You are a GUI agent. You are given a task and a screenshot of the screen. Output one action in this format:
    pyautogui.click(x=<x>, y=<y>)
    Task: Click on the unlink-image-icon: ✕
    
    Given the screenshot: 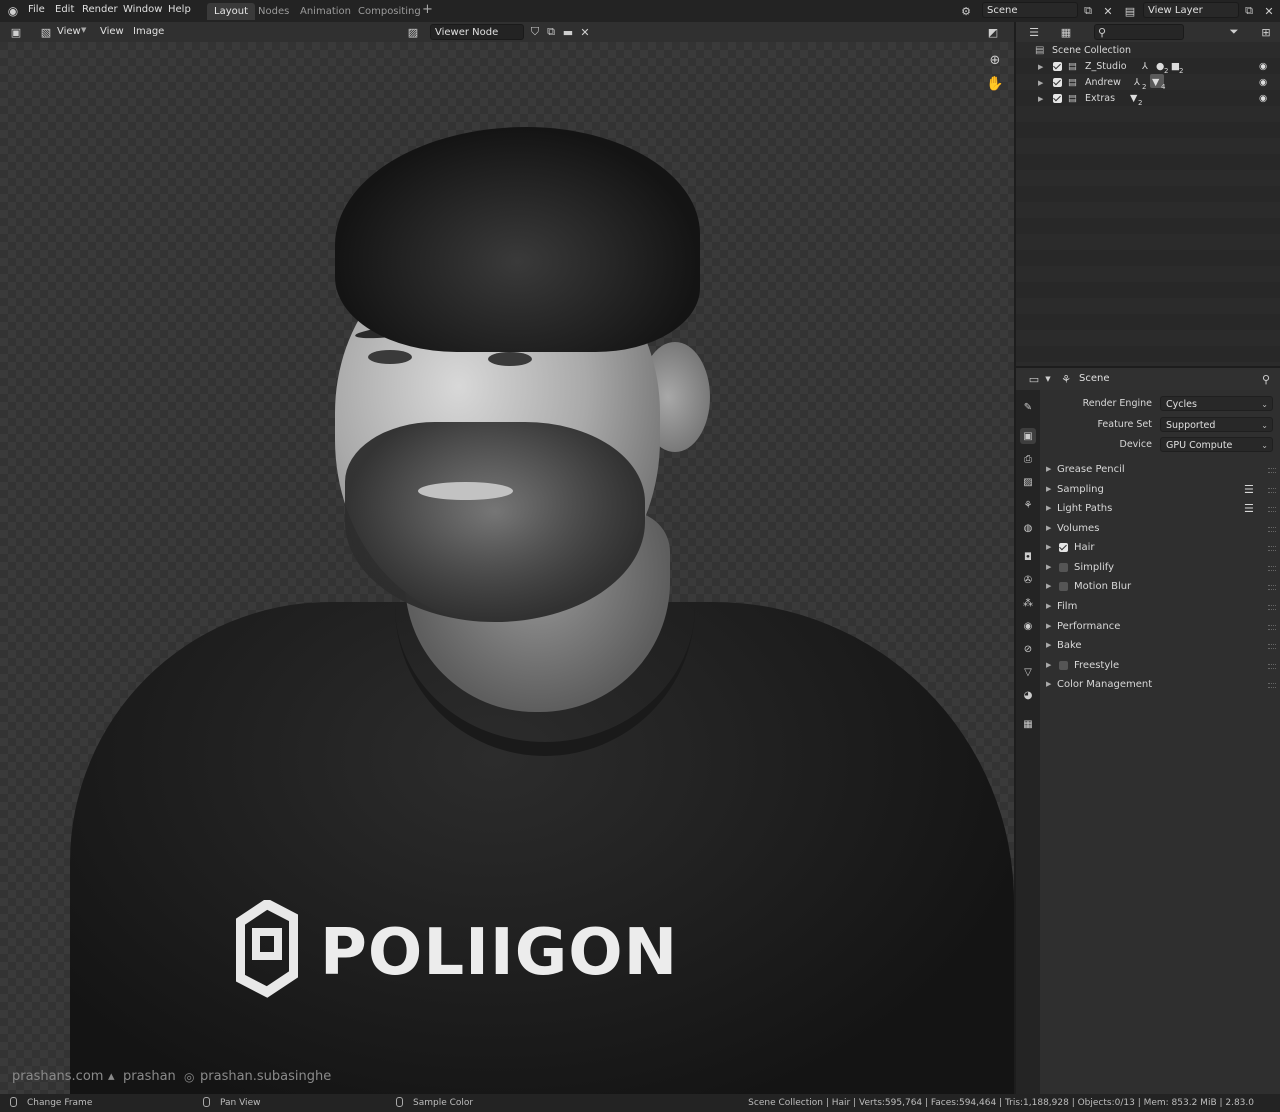 What is the action you would take?
    pyautogui.click(x=585, y=32)
    